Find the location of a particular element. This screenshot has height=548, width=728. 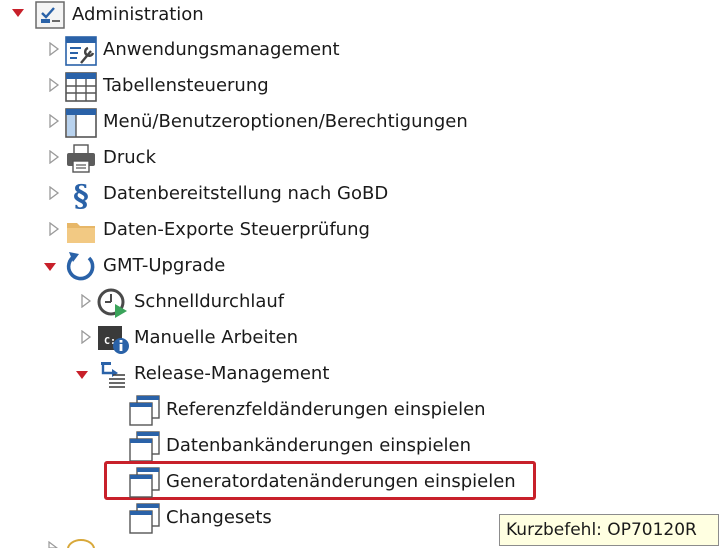

tree-node-referenzfeldaenderungen: Referenzfeldänderungen einspielen is located at coordinates (250, 410).